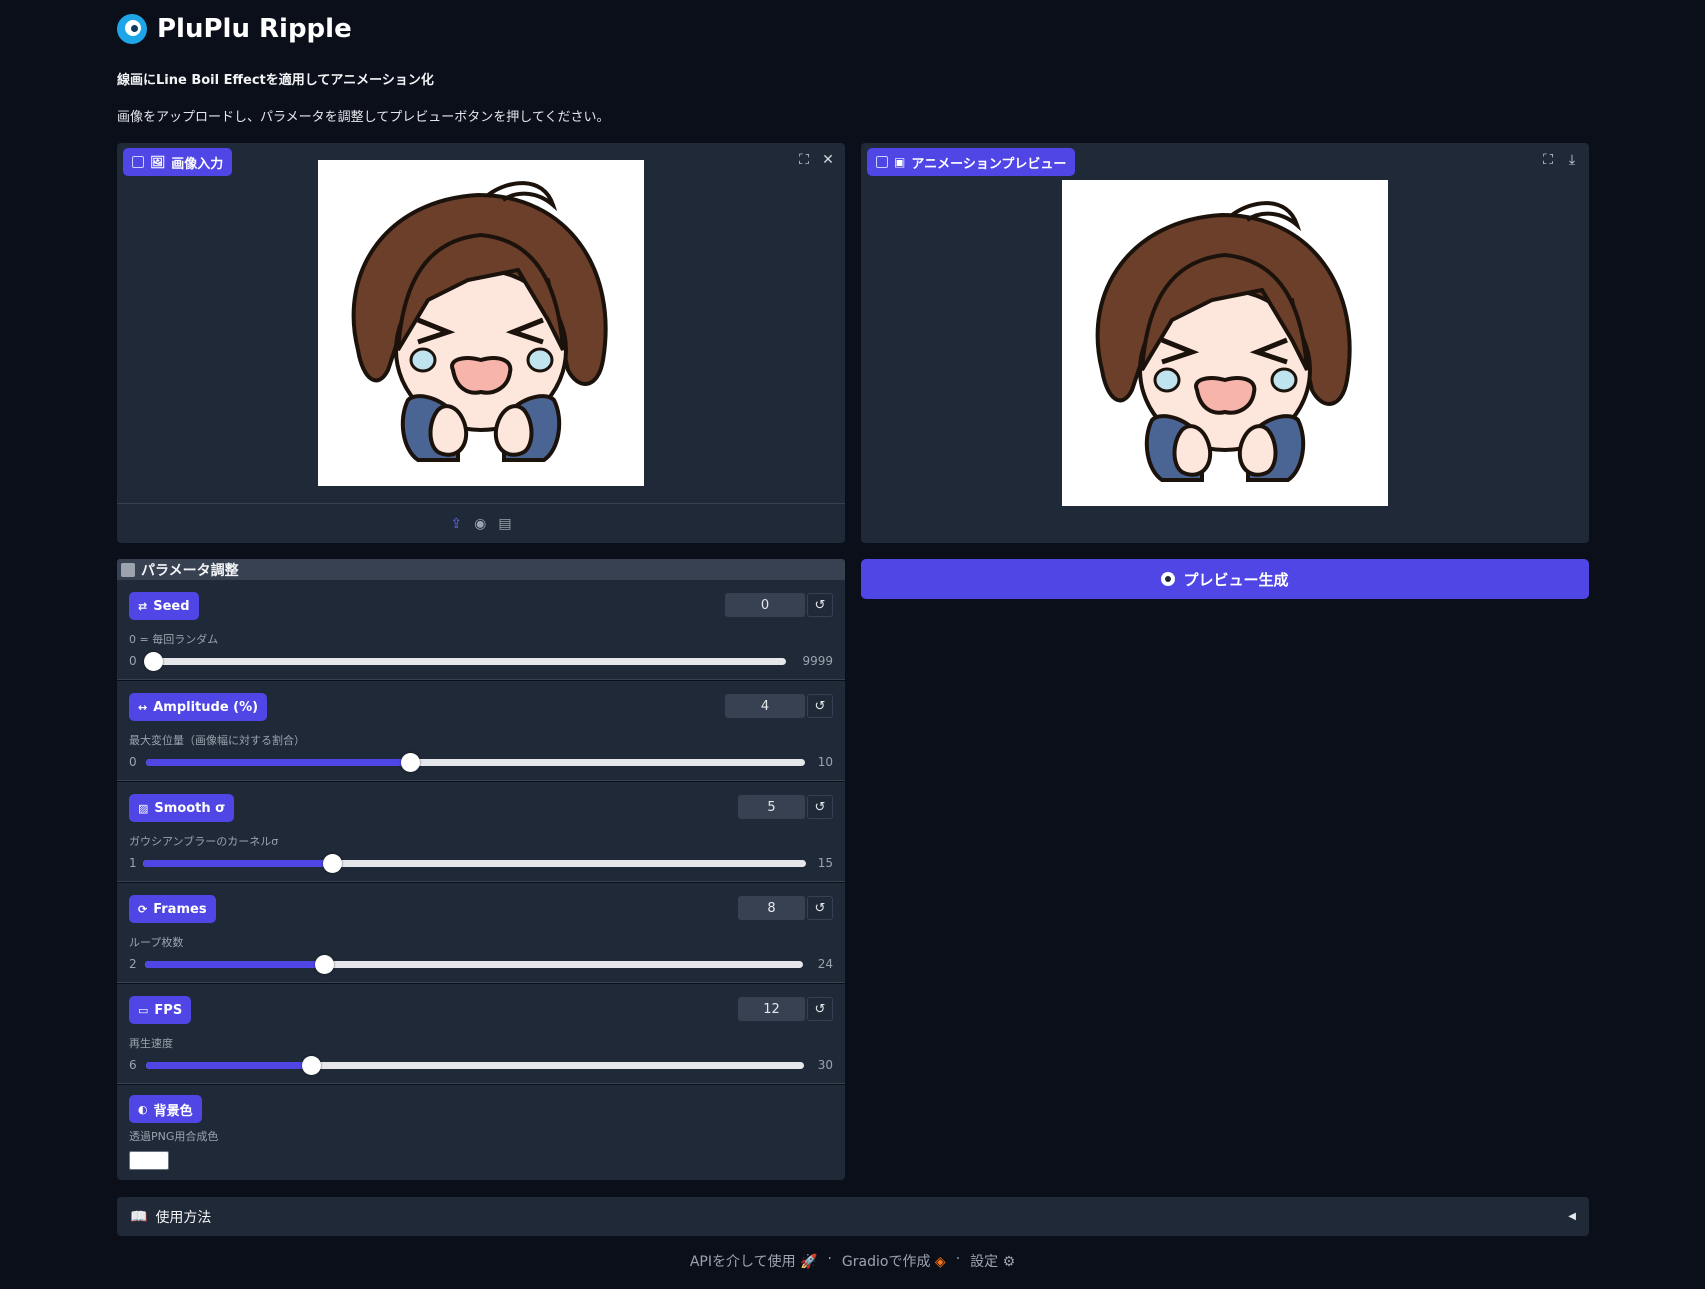  Describe the element at coordinates (133, 964) in the screenshot. I see `frames-min: 2` at that location.